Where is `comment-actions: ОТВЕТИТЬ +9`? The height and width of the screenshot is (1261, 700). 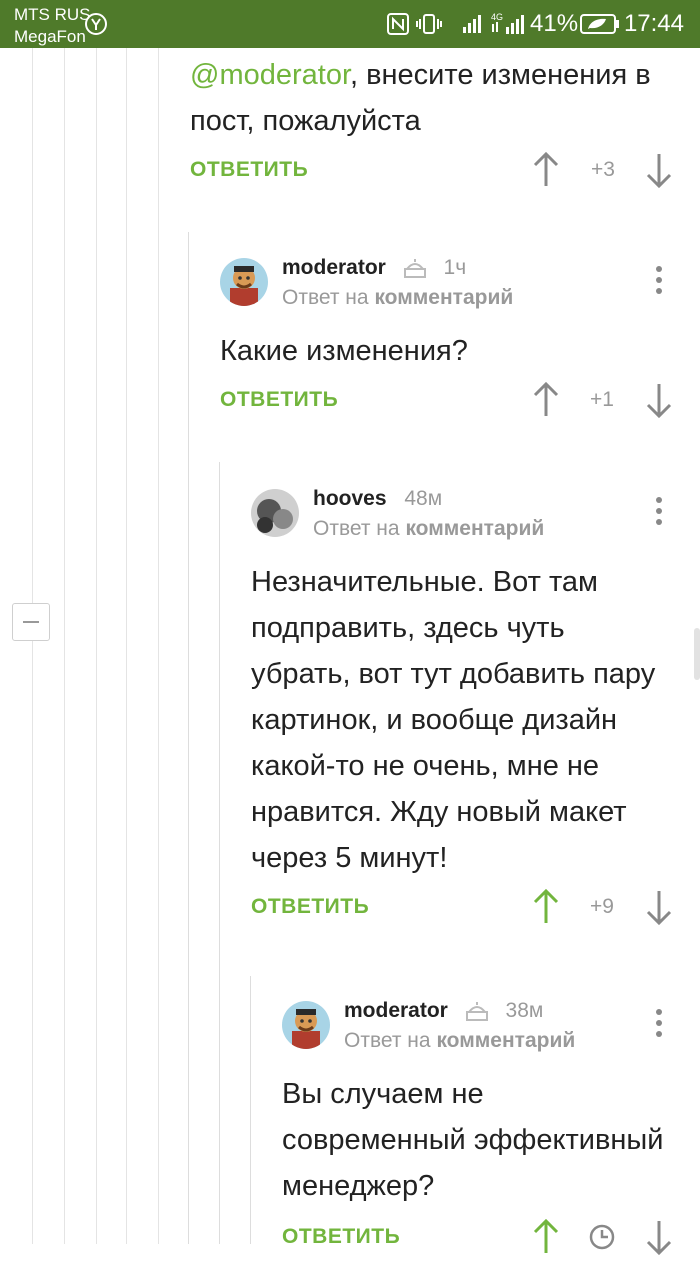 comment-actions: ОТВЕТИТЬ +9 is located at coordinates (462, 909).